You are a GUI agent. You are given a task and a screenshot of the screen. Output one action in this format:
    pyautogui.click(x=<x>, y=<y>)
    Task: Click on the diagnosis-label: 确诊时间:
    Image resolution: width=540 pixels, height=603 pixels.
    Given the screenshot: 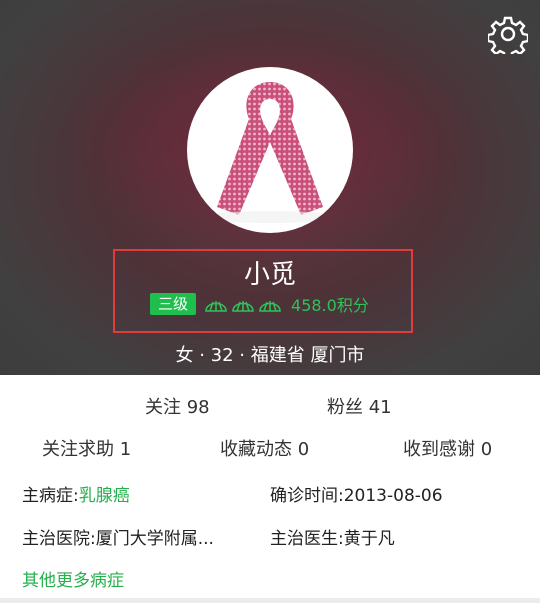 What is the action you would take?
    pyautogui.click(x=307, y=496)
    